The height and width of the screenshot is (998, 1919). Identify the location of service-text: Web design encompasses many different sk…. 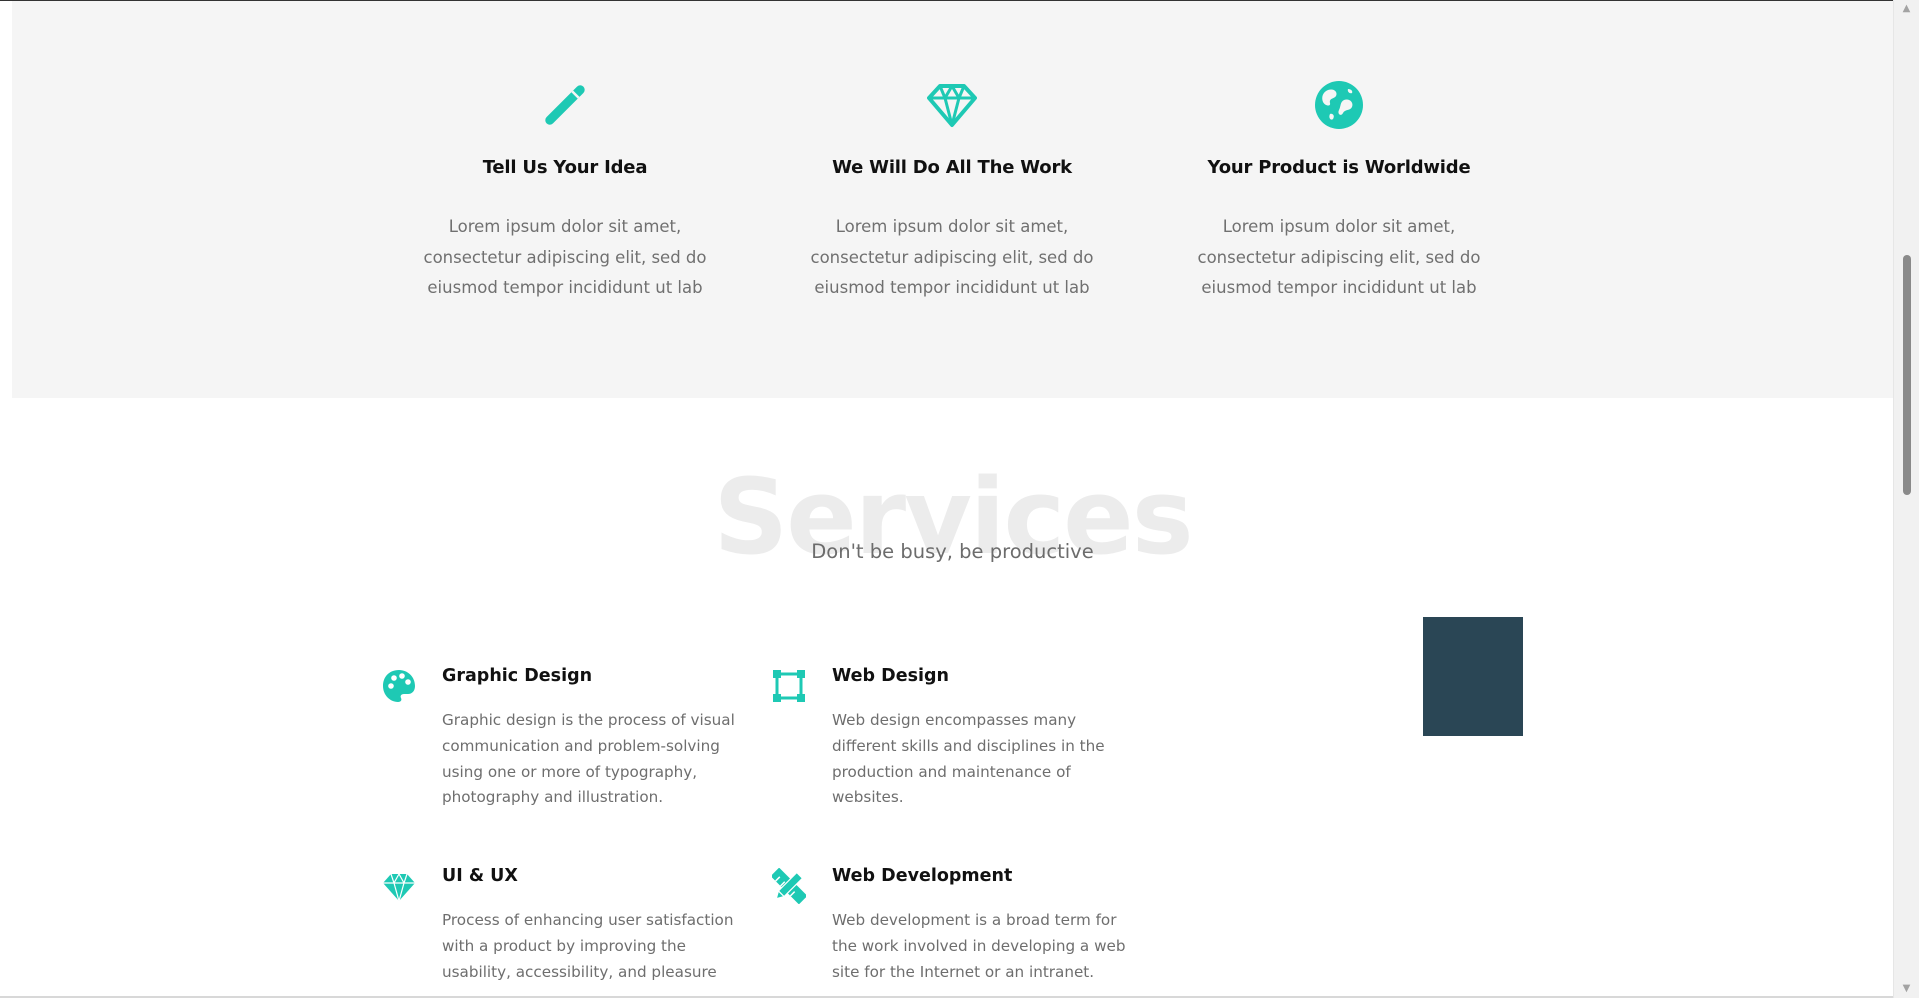
(968, 759).